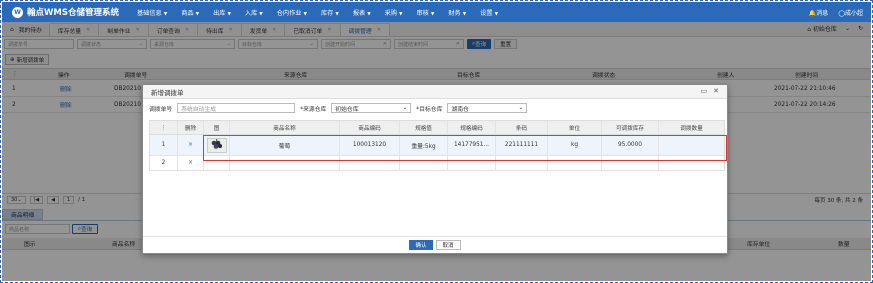 Image resolution: width=873 pixels, height=283 pixels. Describe the element at coordinates (167, 92) in the screenshot. I see `dialog-title: 新增调拨单` at that location.